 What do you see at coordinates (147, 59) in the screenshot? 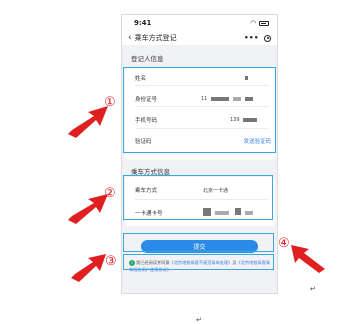
I see `registrant-section-title: 登记人信息` at bounding box center [147, 59].